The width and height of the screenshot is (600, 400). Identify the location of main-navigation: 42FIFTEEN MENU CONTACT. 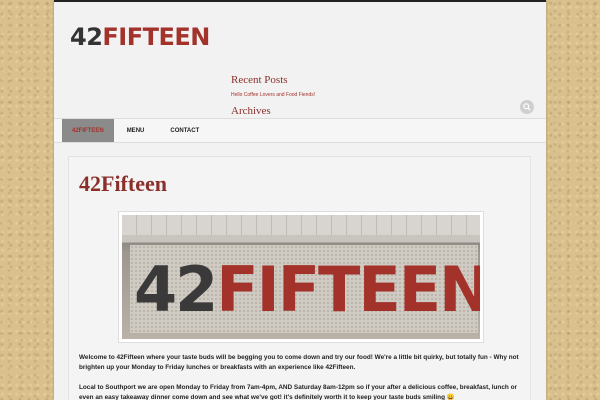
(300, 130).